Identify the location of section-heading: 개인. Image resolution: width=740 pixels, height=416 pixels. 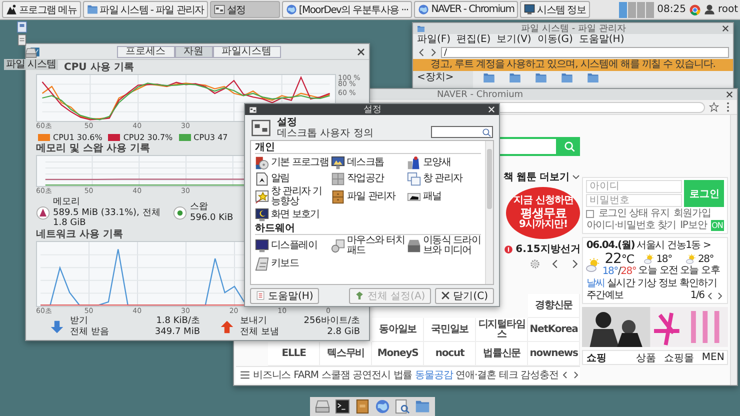
(368, 148).